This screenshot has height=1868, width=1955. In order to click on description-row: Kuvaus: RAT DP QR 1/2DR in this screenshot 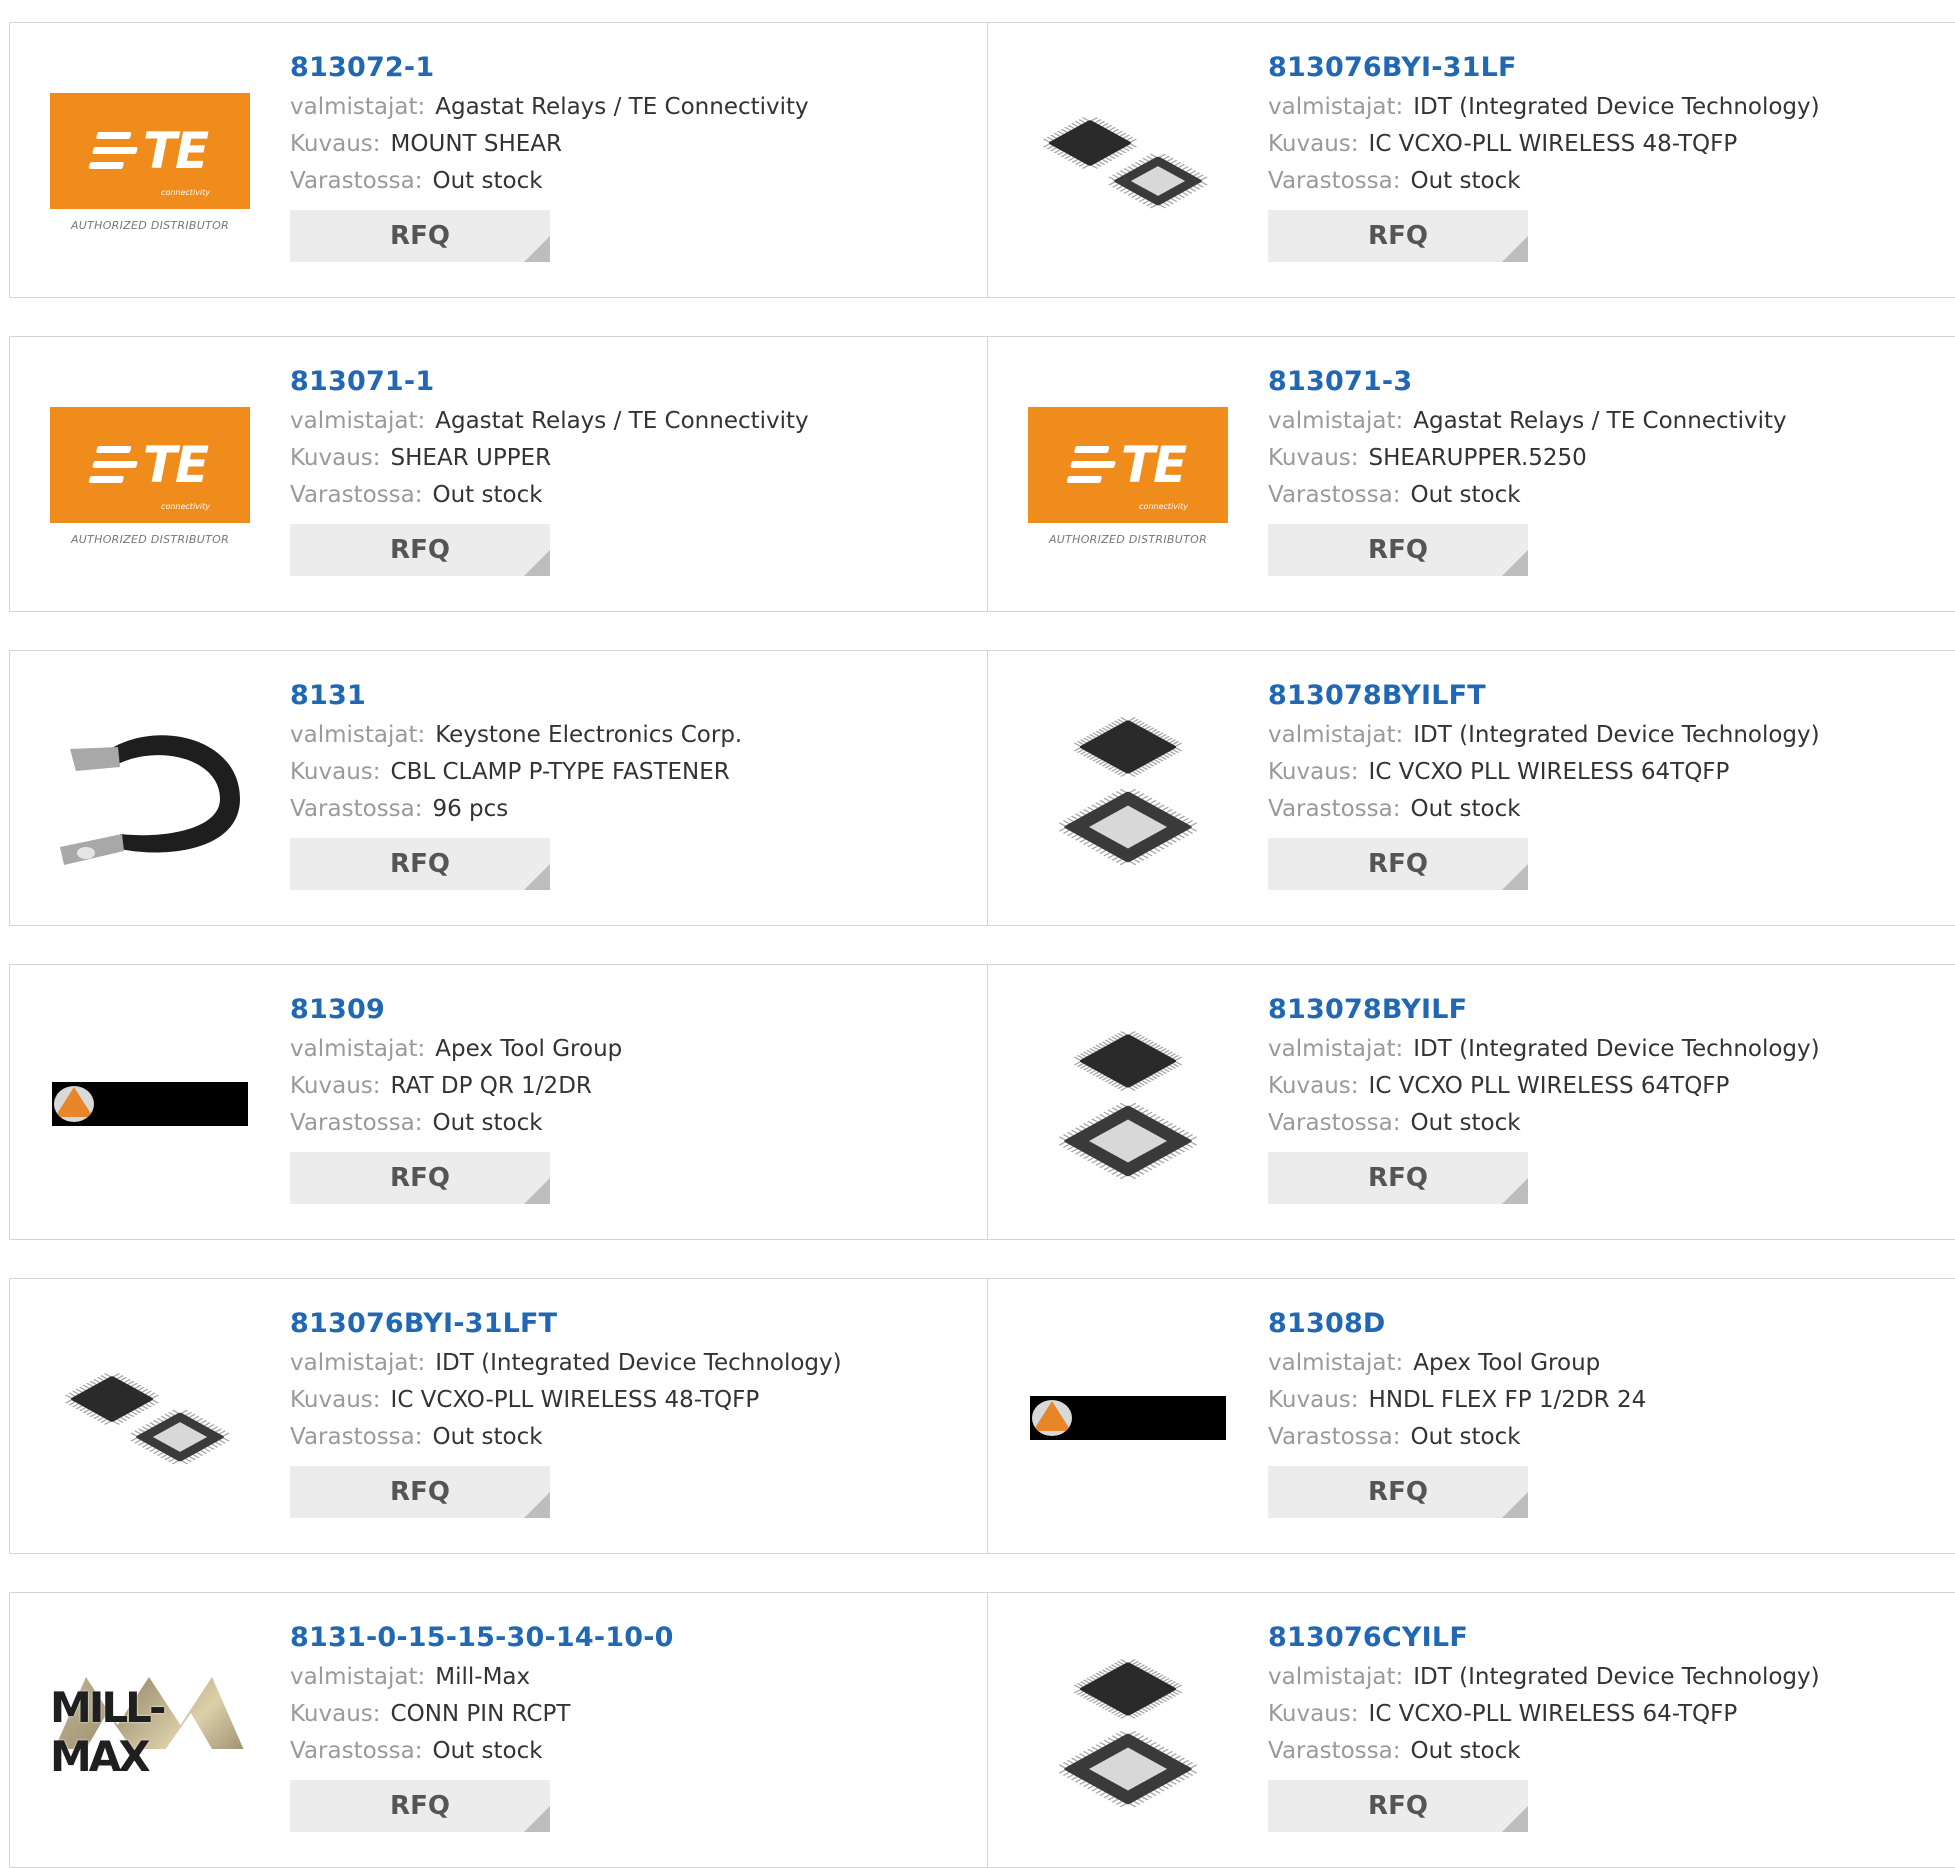, I will do `click(456, 1086)`.